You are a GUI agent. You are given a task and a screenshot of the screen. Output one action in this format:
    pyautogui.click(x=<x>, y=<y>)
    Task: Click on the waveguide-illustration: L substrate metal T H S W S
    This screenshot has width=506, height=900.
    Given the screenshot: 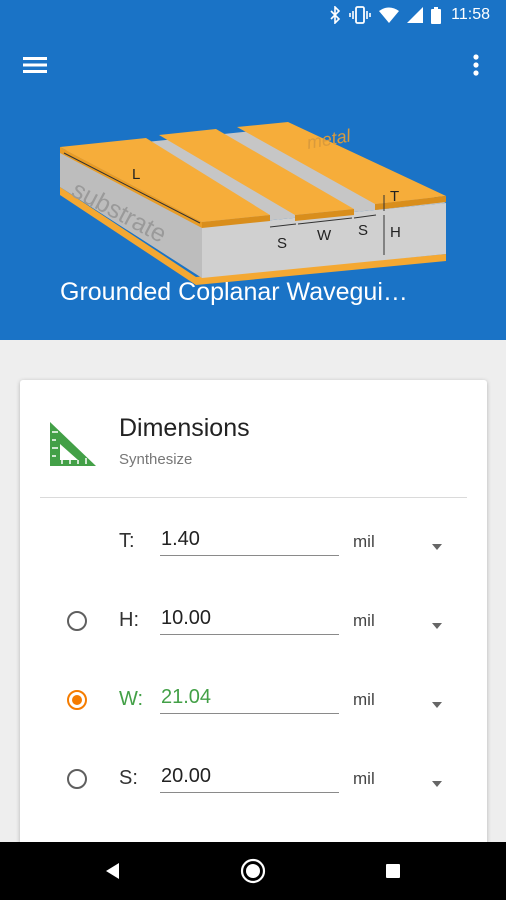 What is the action you would take?
    pyautogui.click(x=253, y=203)
    